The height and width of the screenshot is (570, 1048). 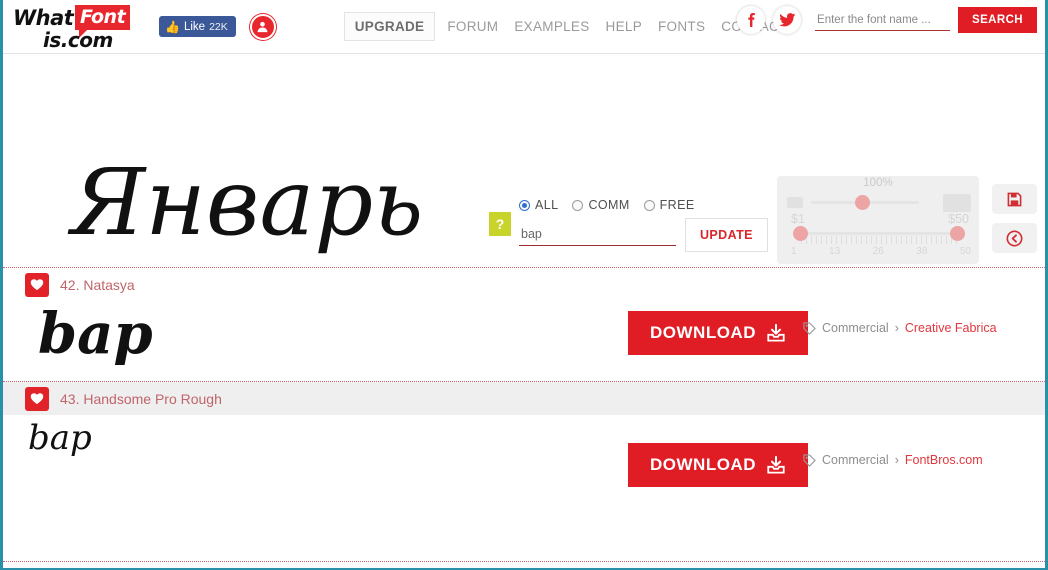 I want to click on nav-item-upgrade: UPGRADE, so click(x=389, y=26).